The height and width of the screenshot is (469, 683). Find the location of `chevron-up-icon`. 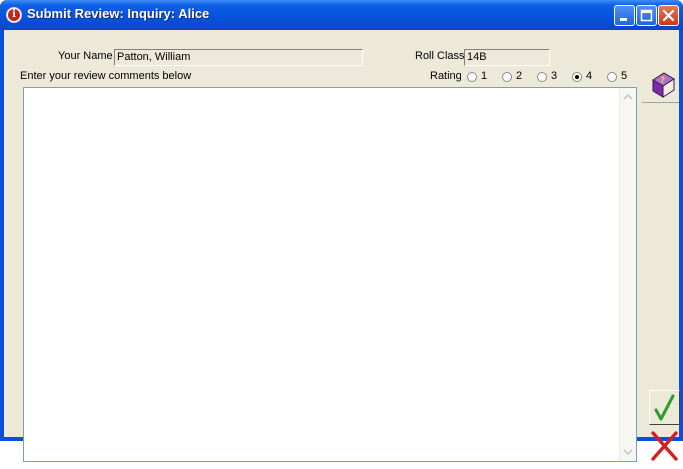

chevron-up-icon is located at coordinates (628, 96).